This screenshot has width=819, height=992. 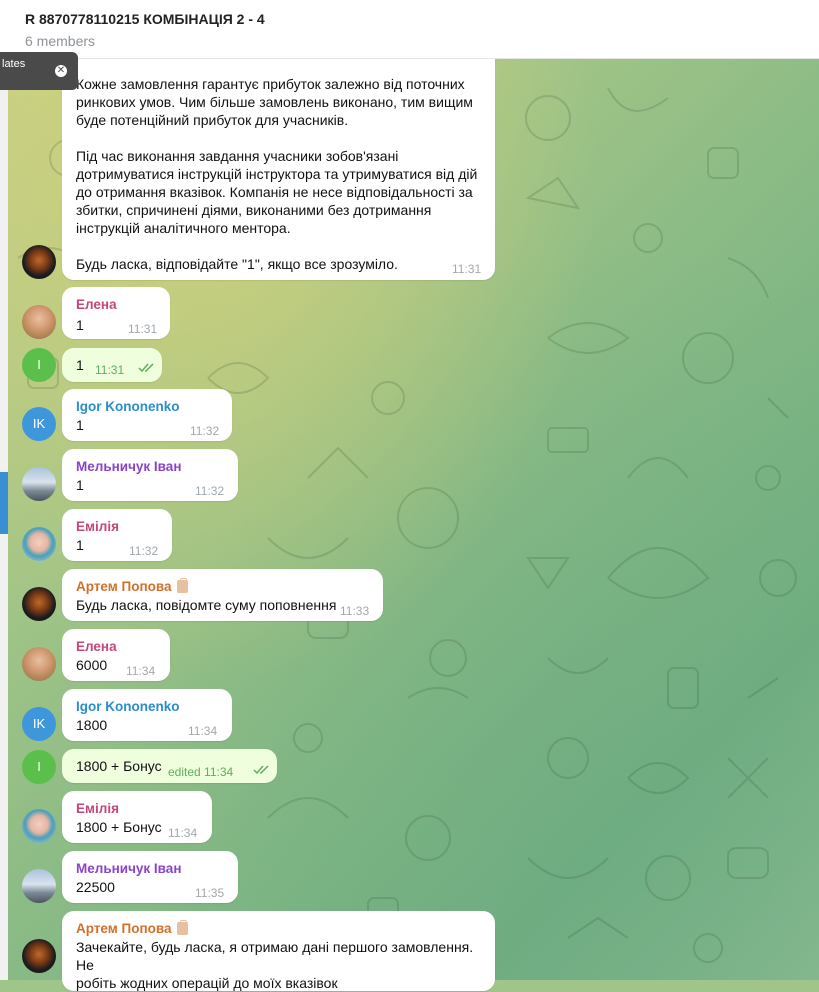 I want to click on message-time: 11:33, so click(x=355, y=611).